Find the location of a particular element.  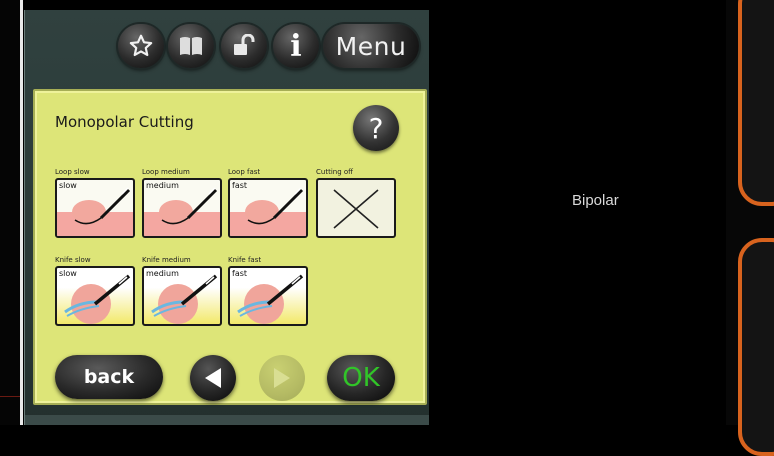

bipolar-label: Bipolar is located at coordinates (595, 200).